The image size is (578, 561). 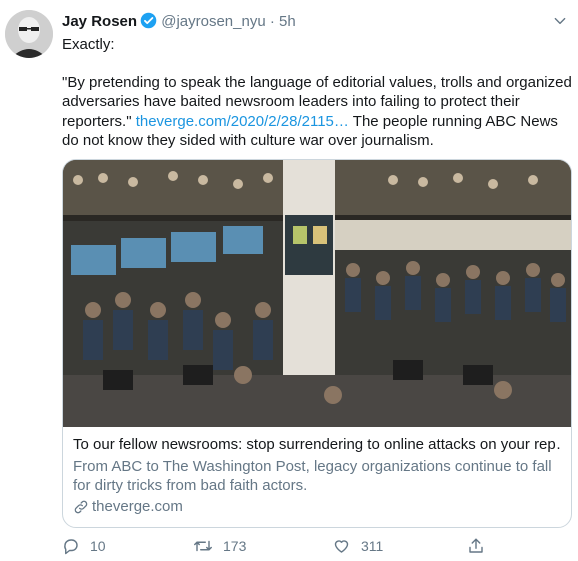 What do you see at coordinates (71, 547) in the screenshot?
I see `reply-icon` at bounding box center [71, 547].